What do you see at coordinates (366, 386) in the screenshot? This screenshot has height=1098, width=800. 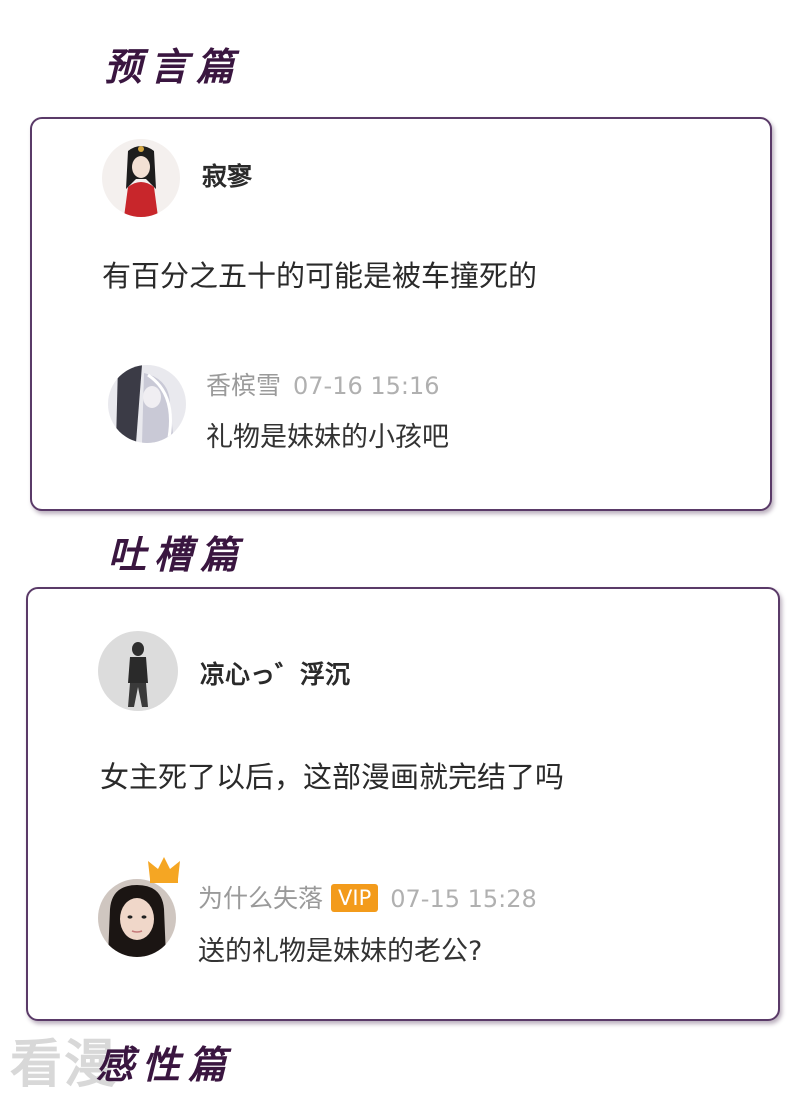 I see `reply-timestamp: 07-16 15:16` at bounding box center [366, 386].